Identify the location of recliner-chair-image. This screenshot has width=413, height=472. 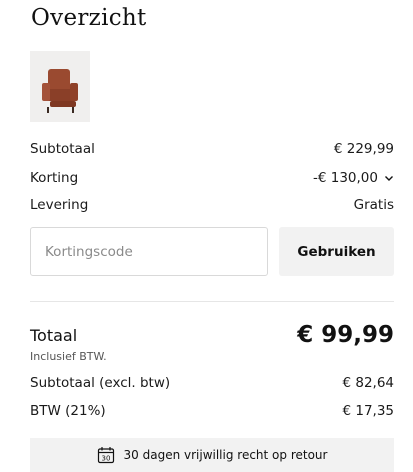
(60, 86).